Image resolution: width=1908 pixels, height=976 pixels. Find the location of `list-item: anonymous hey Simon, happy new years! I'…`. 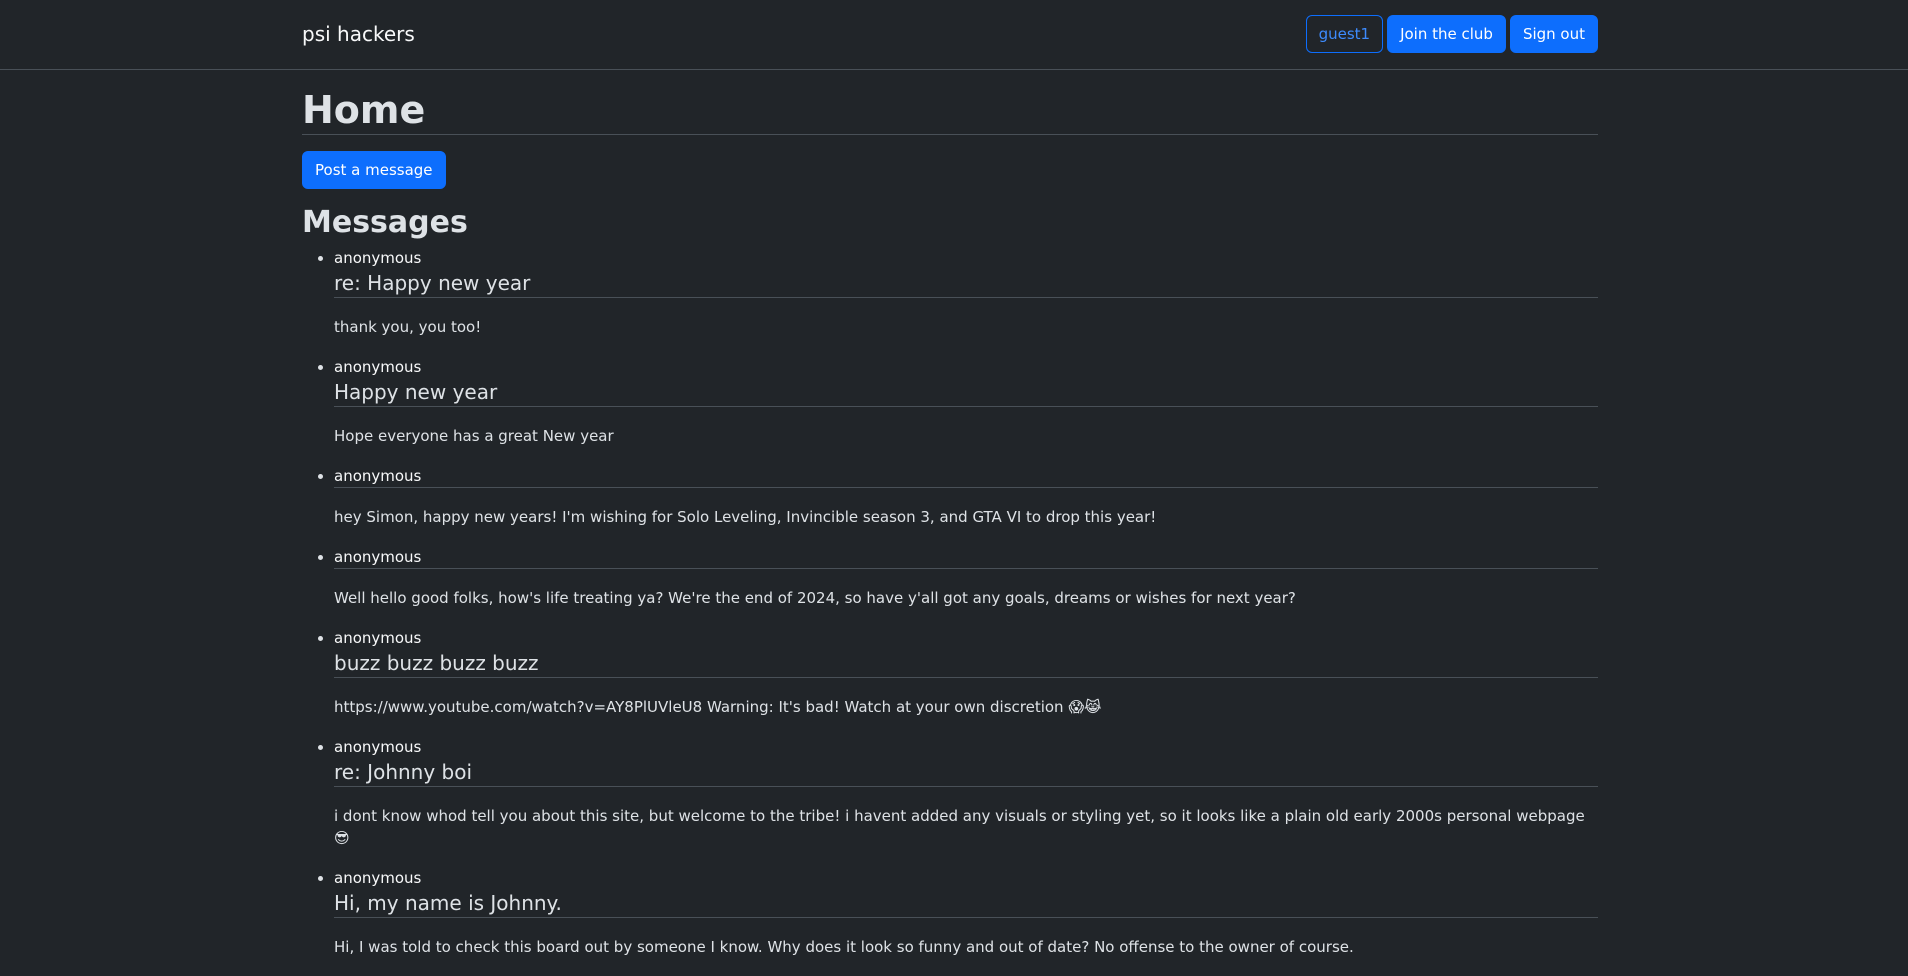

list-item: anonymous hey Simon, happy new years! I'… is located at coordinates (966, 496).